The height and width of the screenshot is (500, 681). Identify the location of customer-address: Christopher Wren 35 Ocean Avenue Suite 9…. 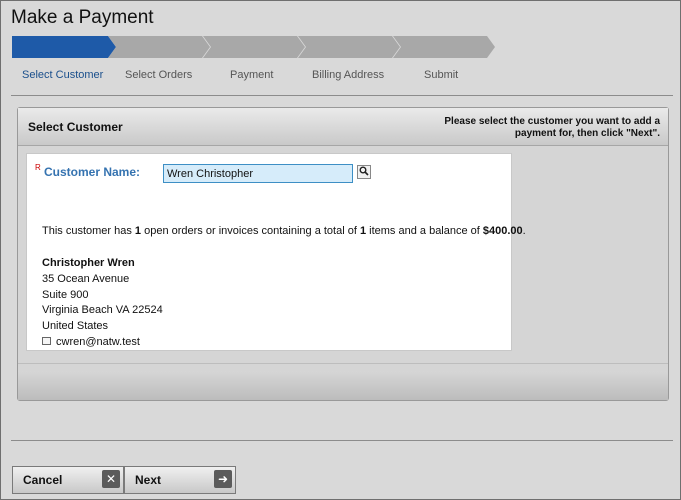
(102, 303).